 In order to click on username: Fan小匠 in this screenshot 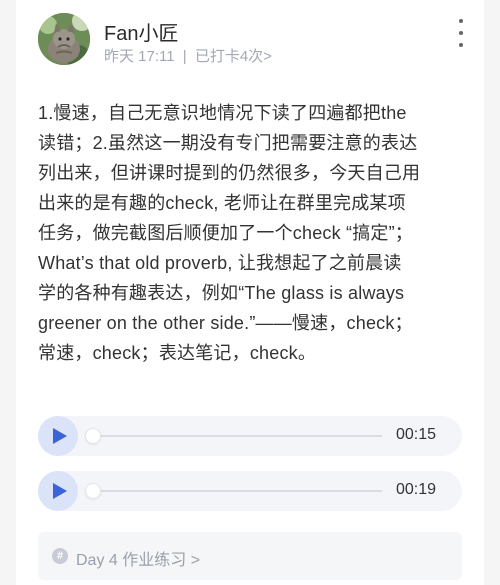, I will do `click(141, 31)`.